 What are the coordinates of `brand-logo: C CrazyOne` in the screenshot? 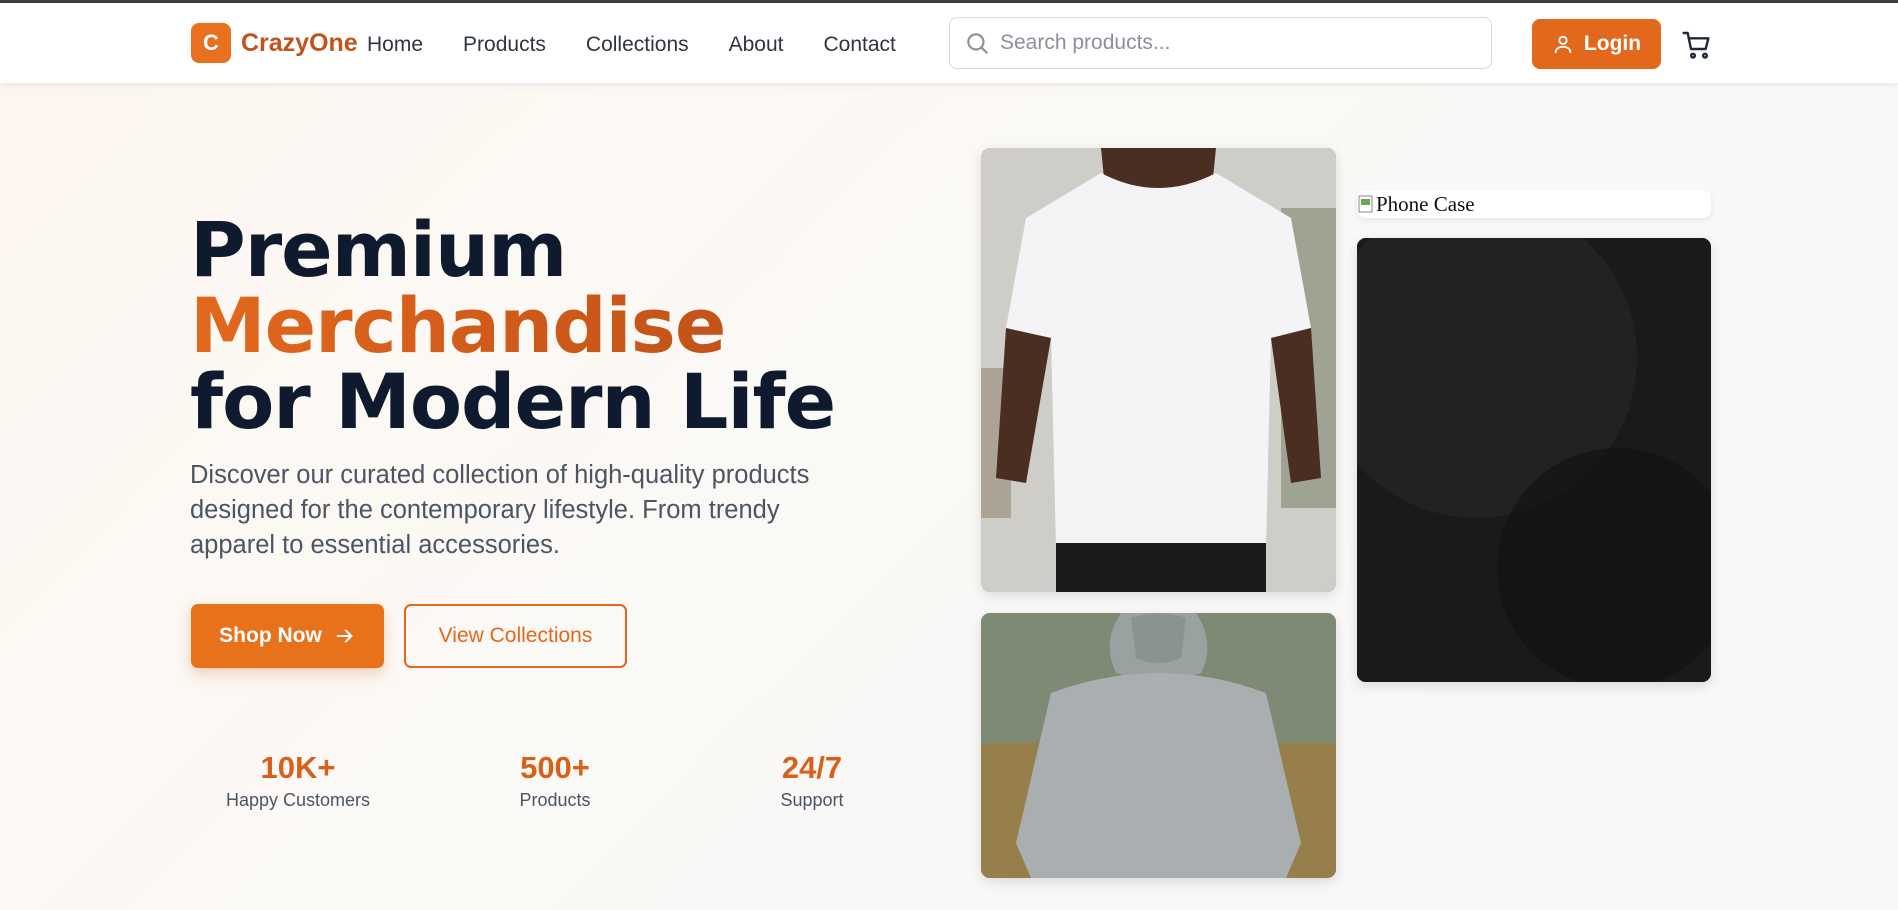 It's located at (274, 43).